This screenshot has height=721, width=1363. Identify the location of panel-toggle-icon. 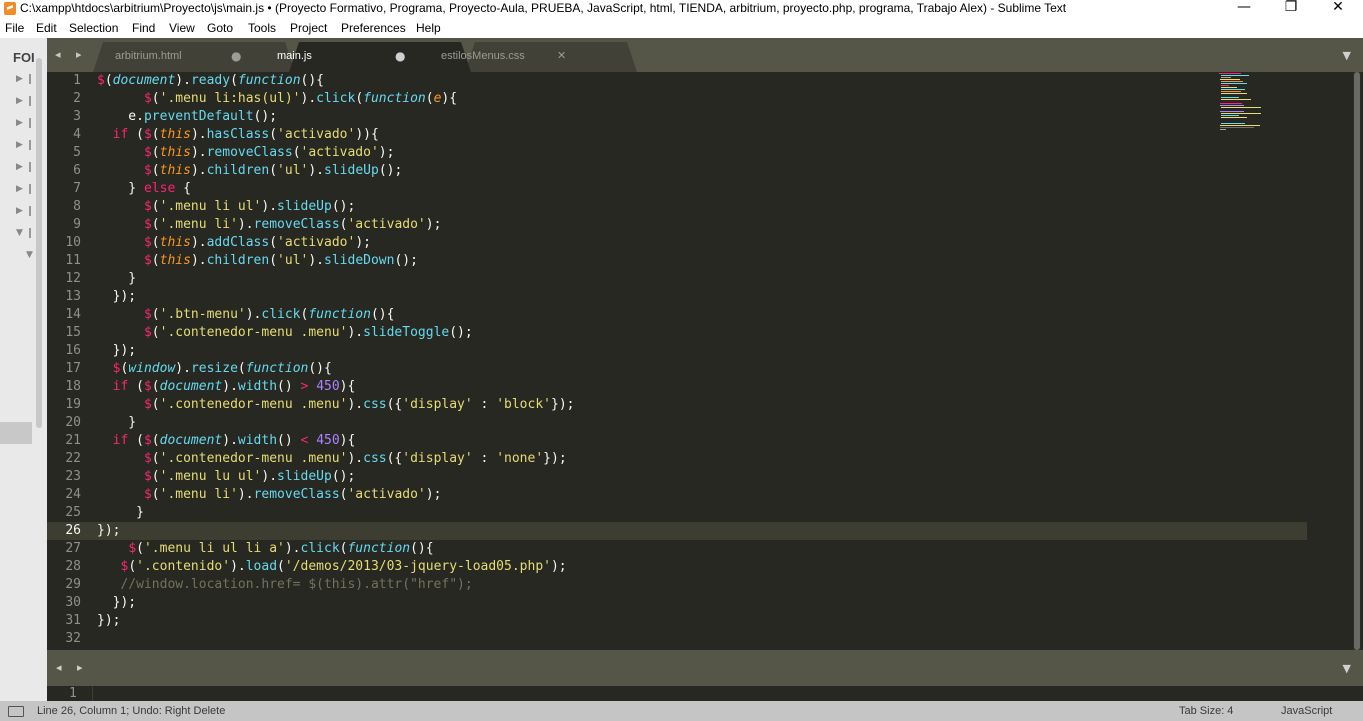
(16, 711).